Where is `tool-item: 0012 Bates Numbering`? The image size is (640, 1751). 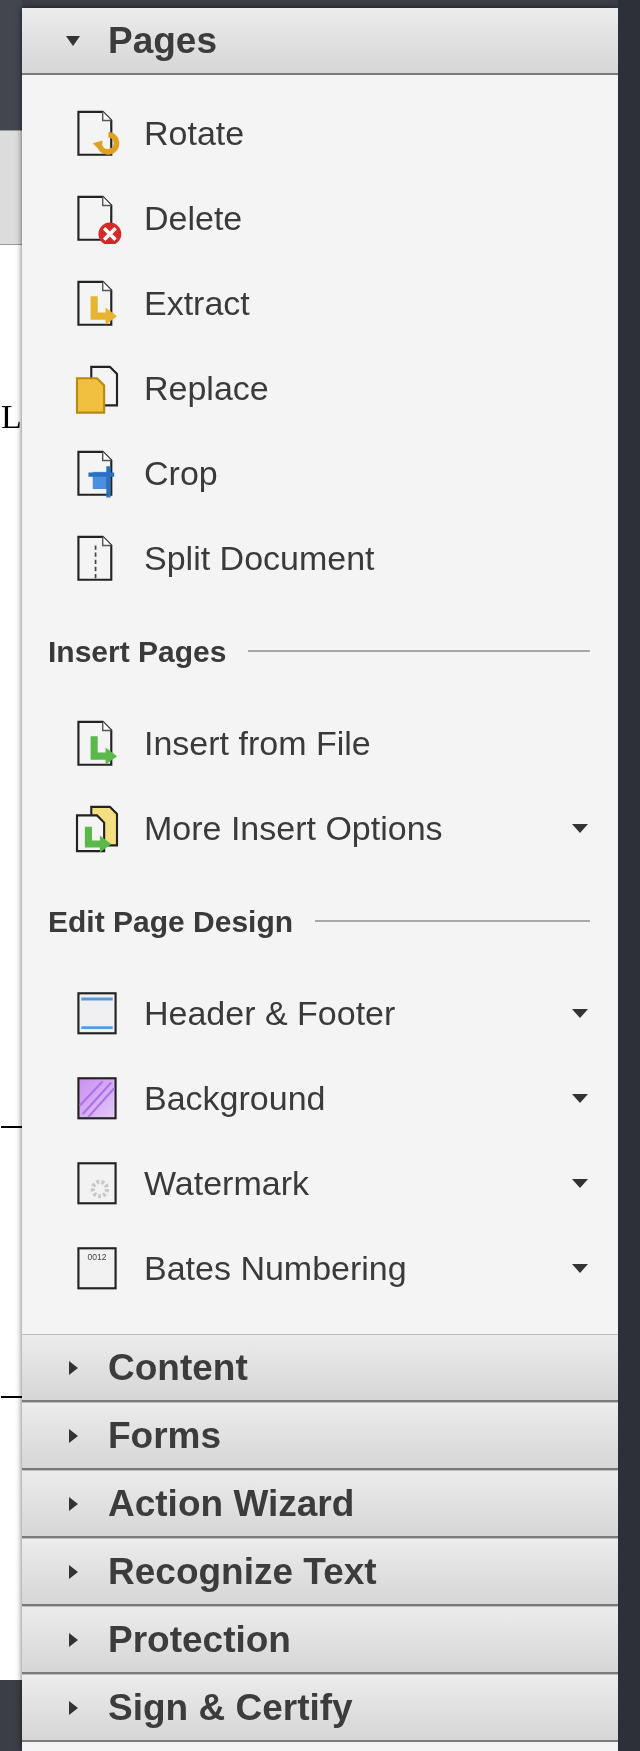 tool-item: 0012 Bates Numbering is located at coordinates (320, 1268).